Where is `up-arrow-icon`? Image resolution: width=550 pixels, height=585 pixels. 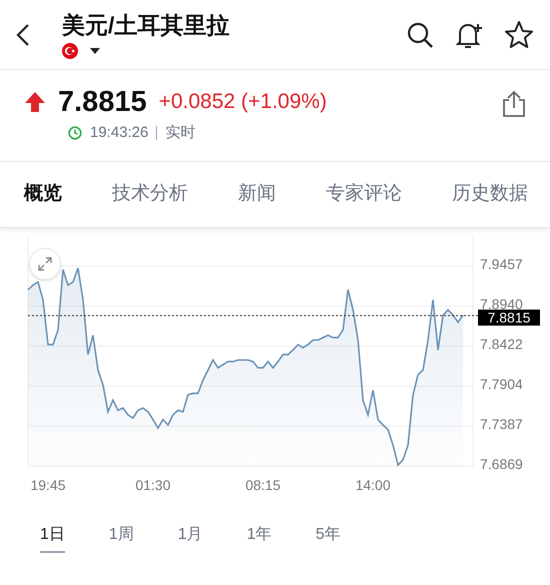
up-arrow-icon is located at coordinates (35, 102).